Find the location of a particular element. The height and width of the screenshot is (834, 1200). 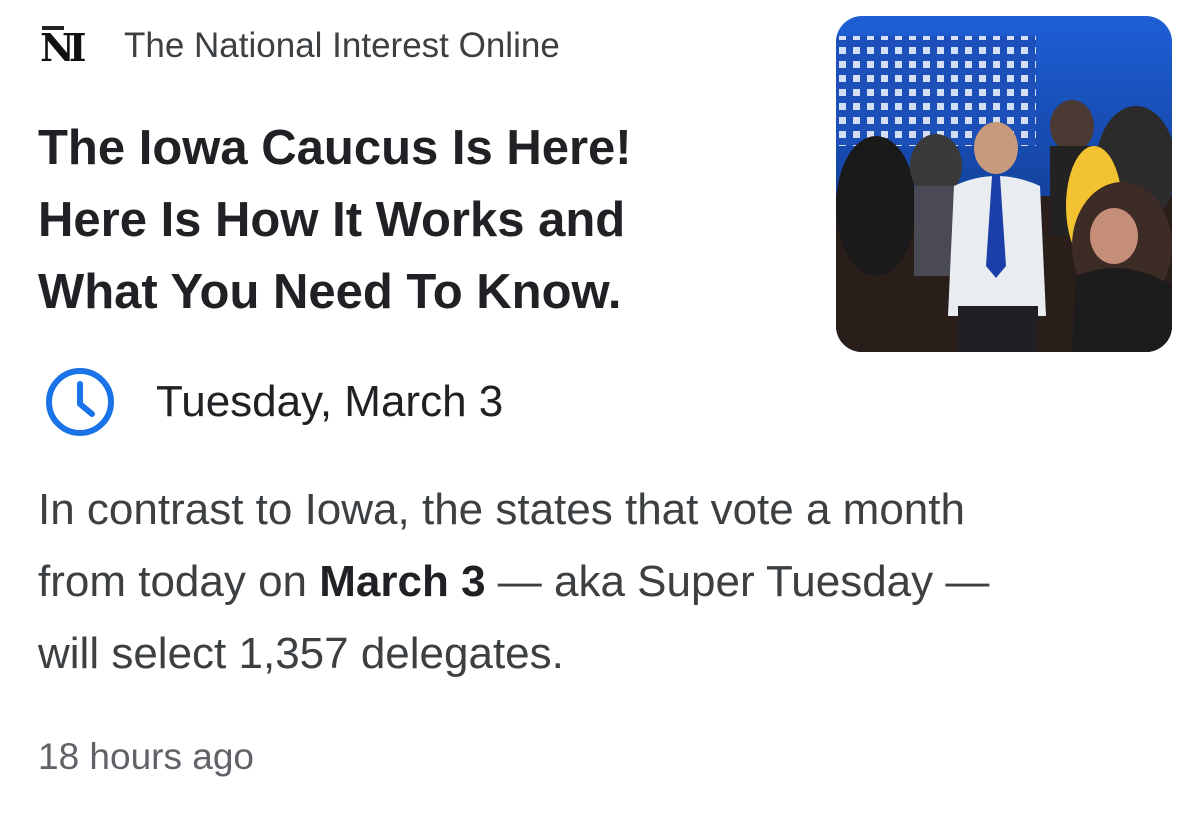

headline-line: The Iowa Caucus Is Here! is located at coordinates (335, 148).